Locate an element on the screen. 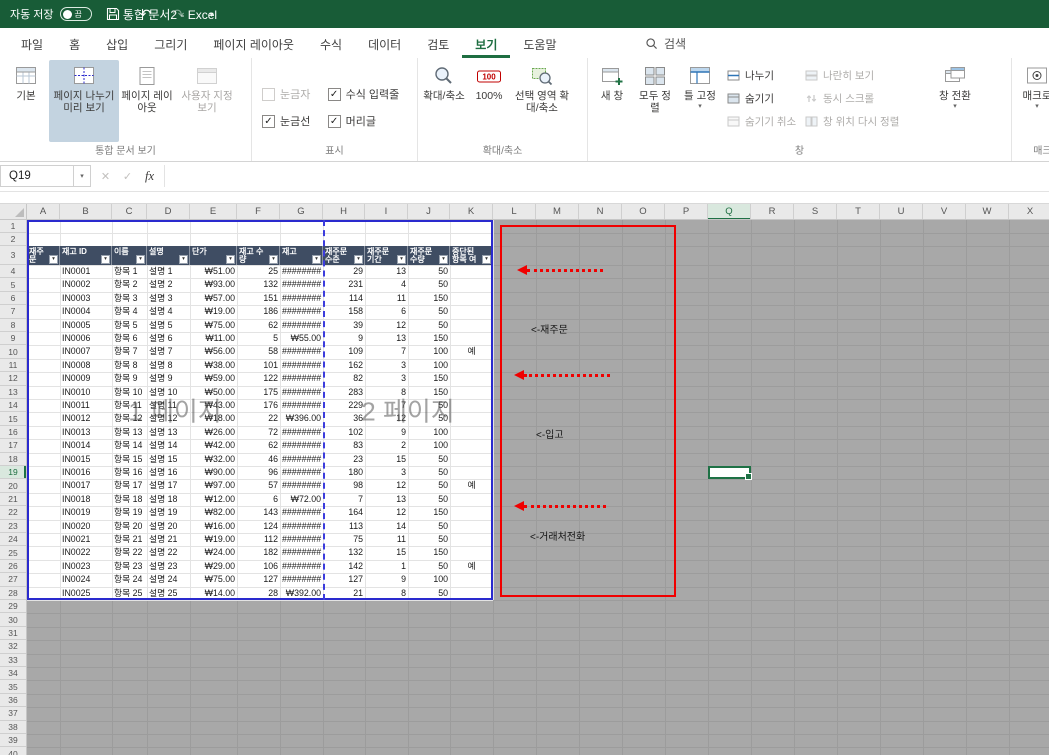 The height and width of the screenshot is (755, 1049). column-header-E: E is located at coordinates (213, 211).